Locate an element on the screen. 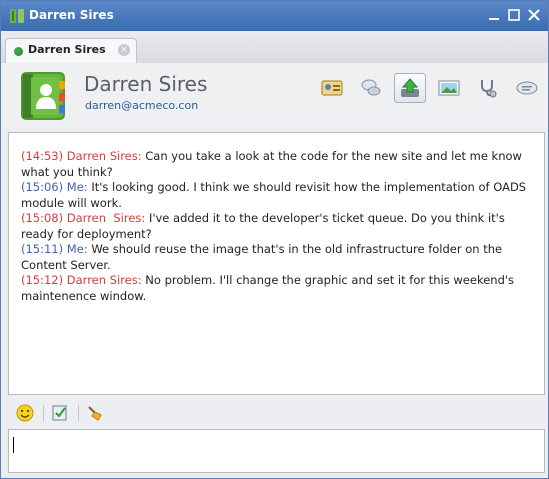 The height and width of the screenshot is (479, 549). send-image-button is located at coordinates (449, 88).